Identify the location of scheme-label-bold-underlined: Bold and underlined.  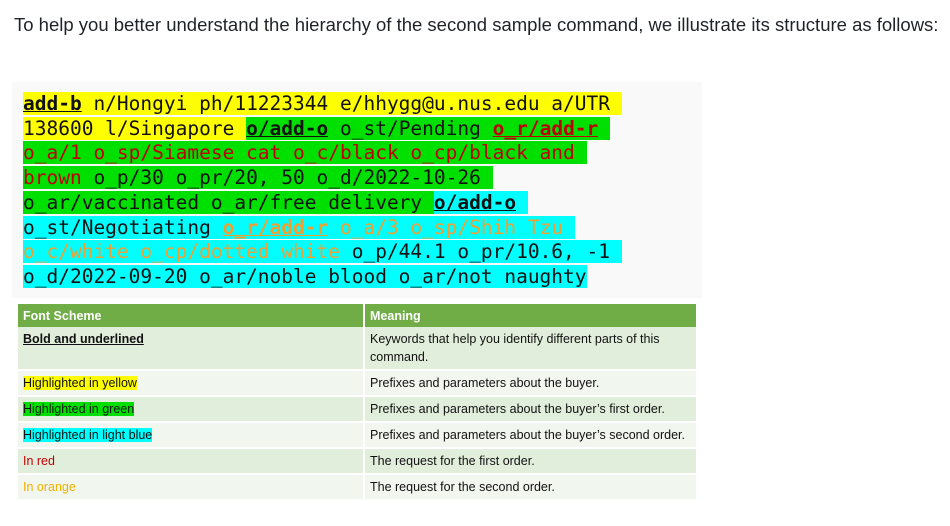
(83, 339).